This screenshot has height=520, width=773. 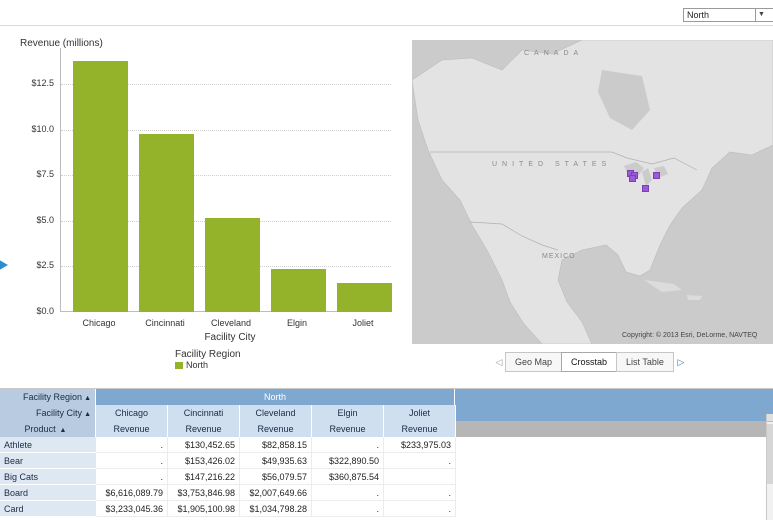 What do you see at coordinates (761, 15) in the screenshot?
I see `chevron-down-icon: ▼` at bounding box center [761, 15].